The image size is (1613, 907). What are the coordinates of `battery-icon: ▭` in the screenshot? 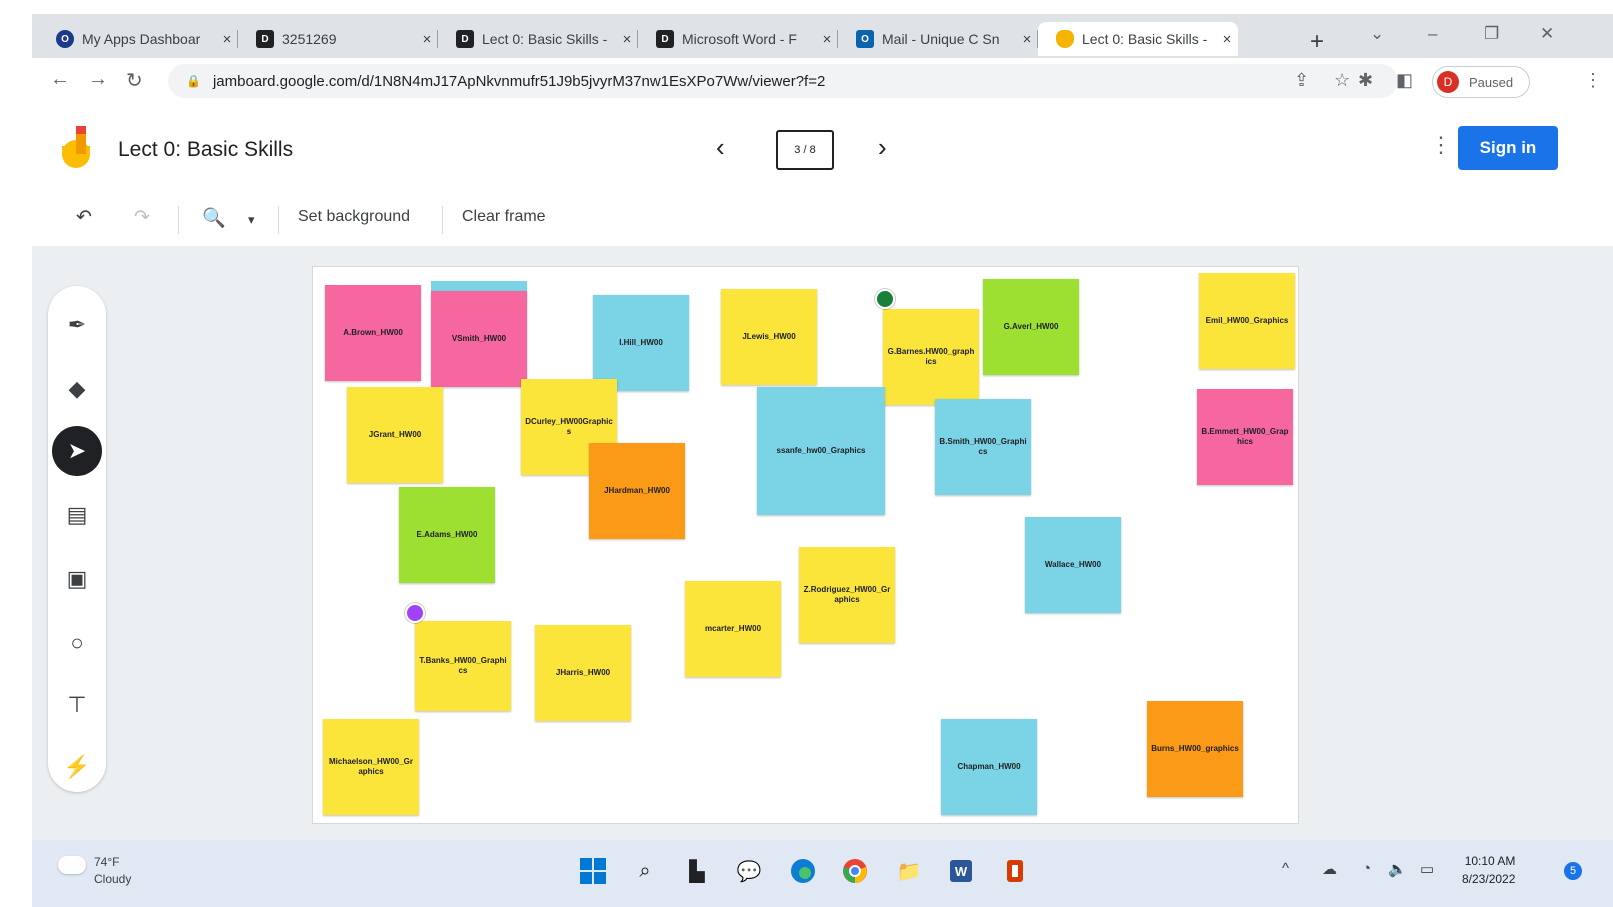 It's located at (1427, 869).